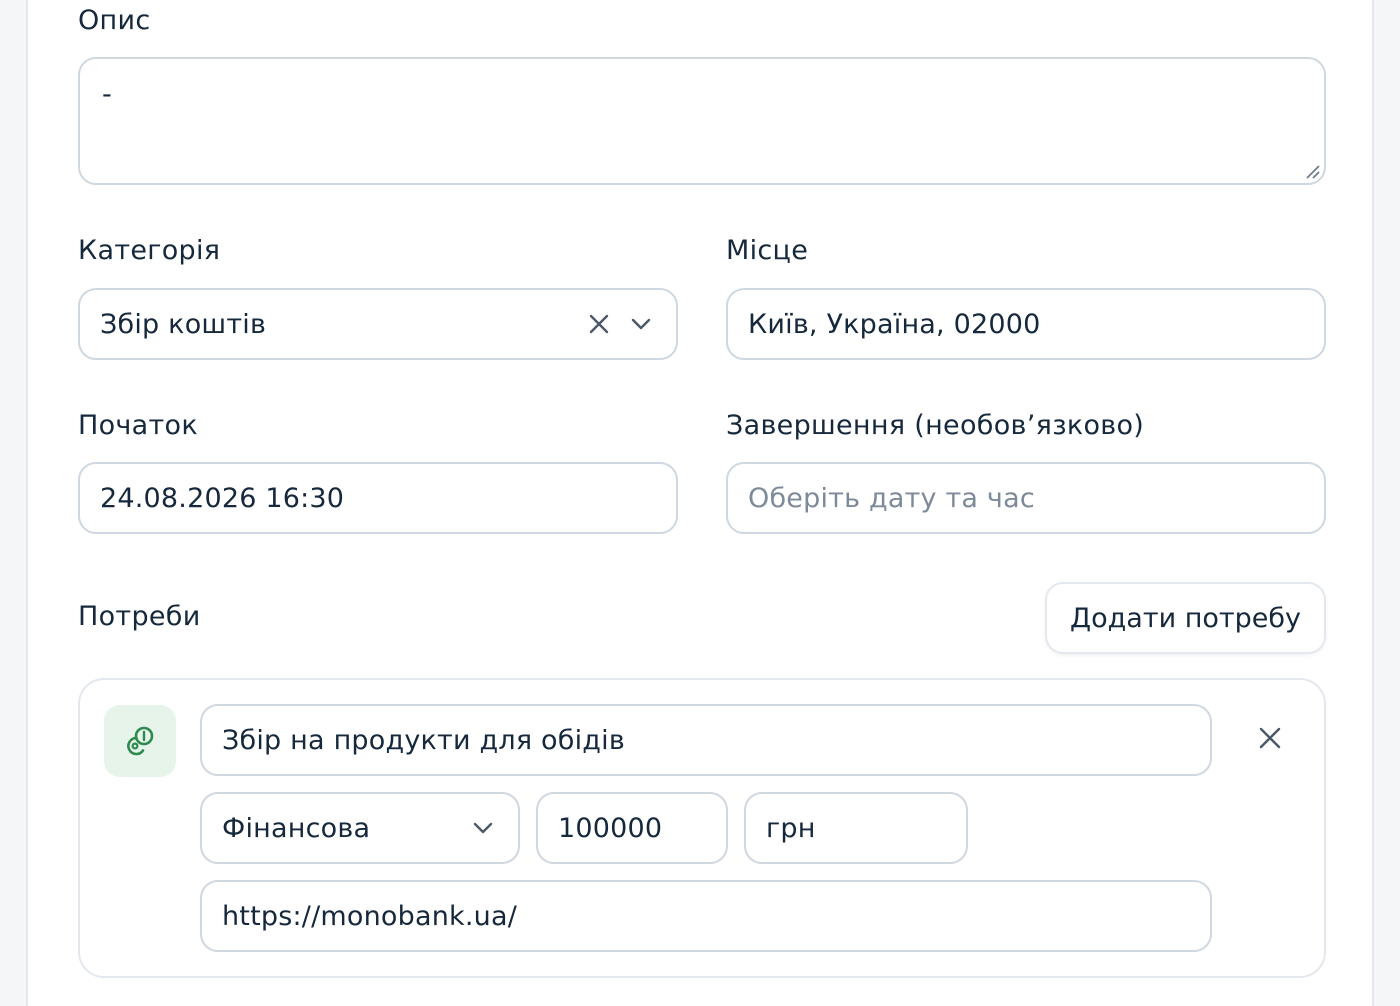  I want to click on need-currency-value: грн, so click(791, 828).